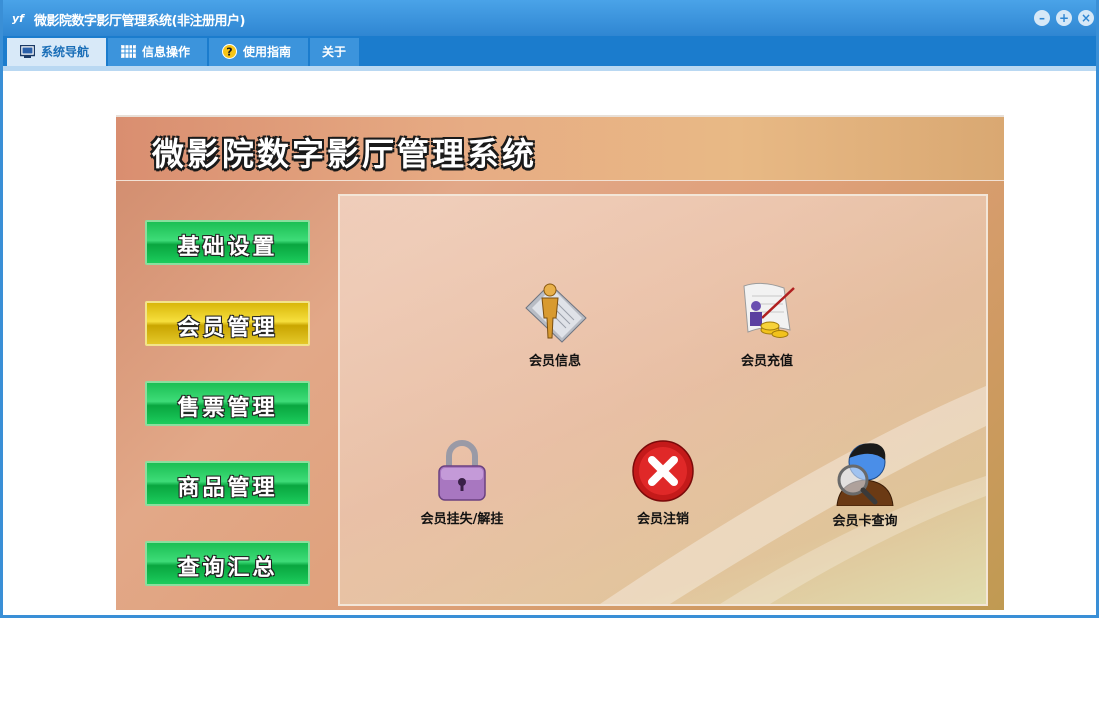  I want to click on background-swoosh, so click(793, 495).